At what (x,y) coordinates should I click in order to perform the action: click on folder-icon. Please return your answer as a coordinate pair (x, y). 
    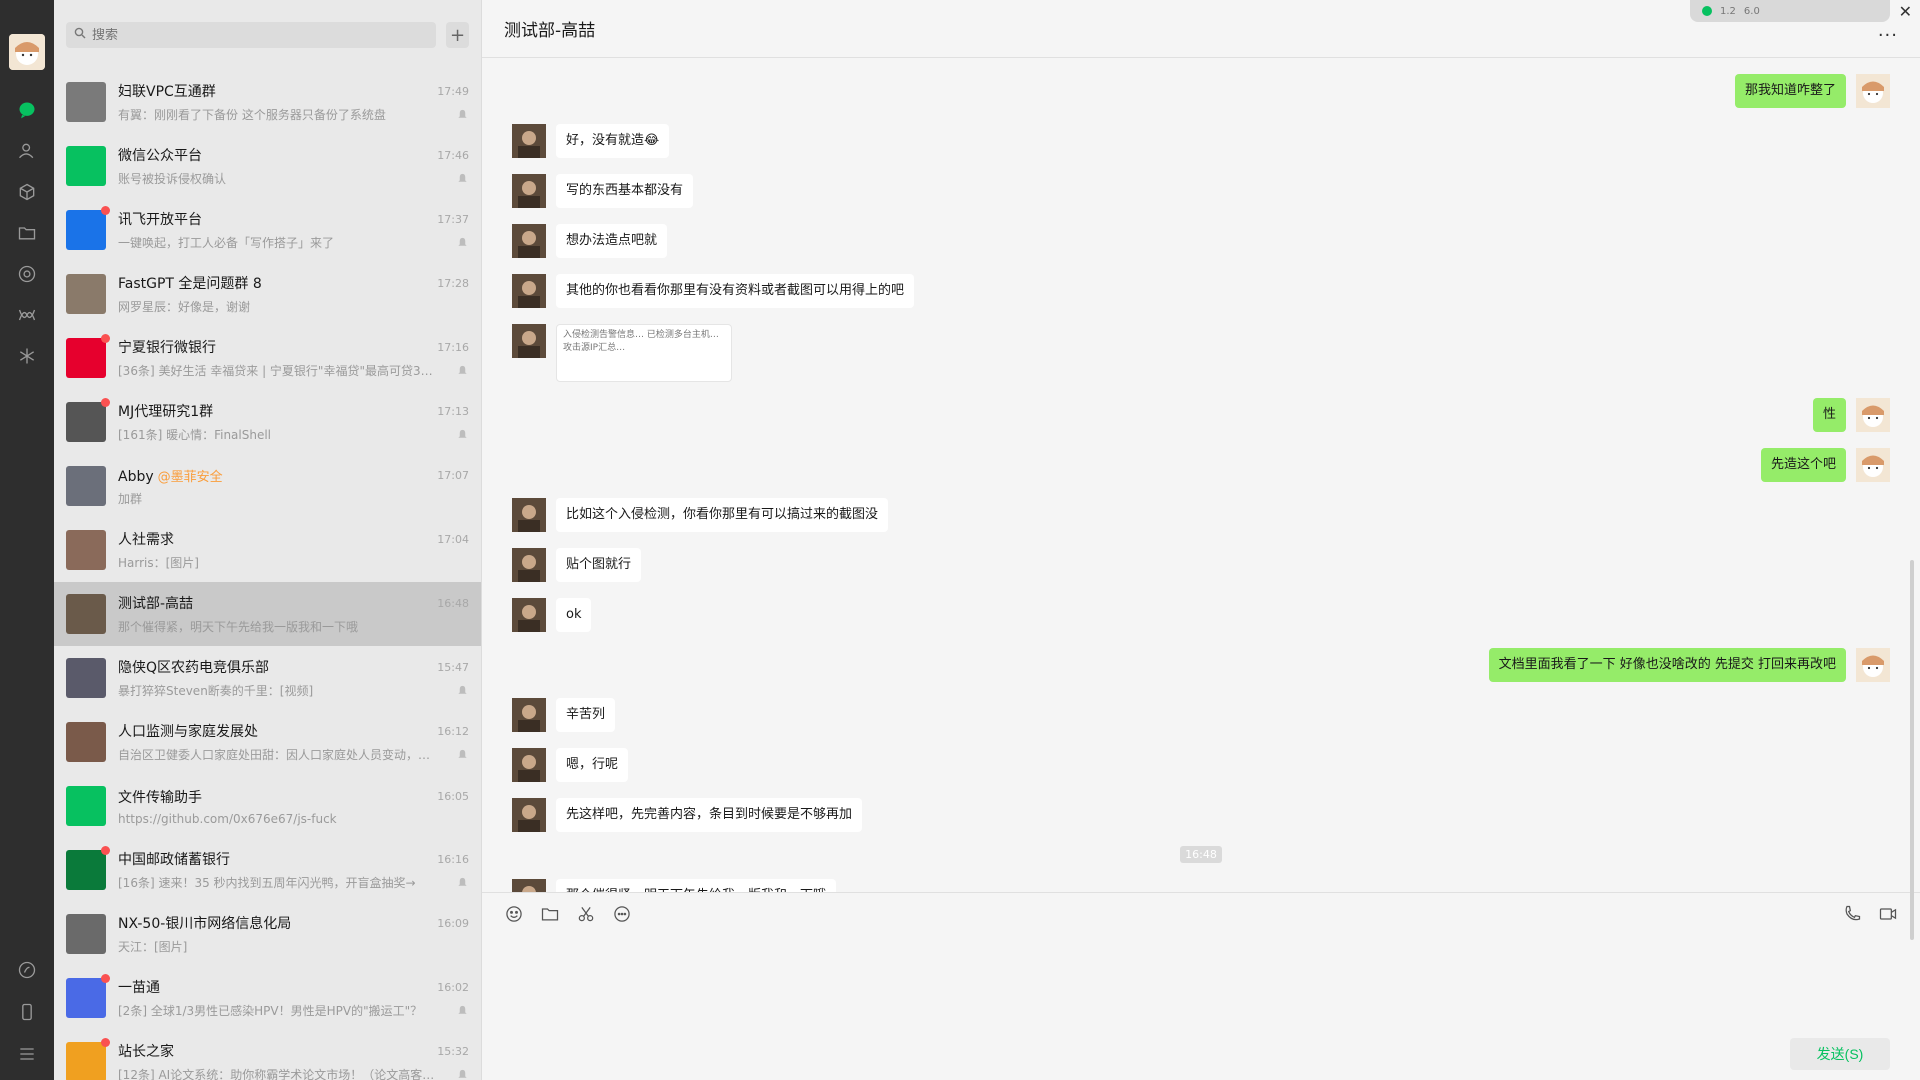
    Looking at the image, I should click on (27, 233).